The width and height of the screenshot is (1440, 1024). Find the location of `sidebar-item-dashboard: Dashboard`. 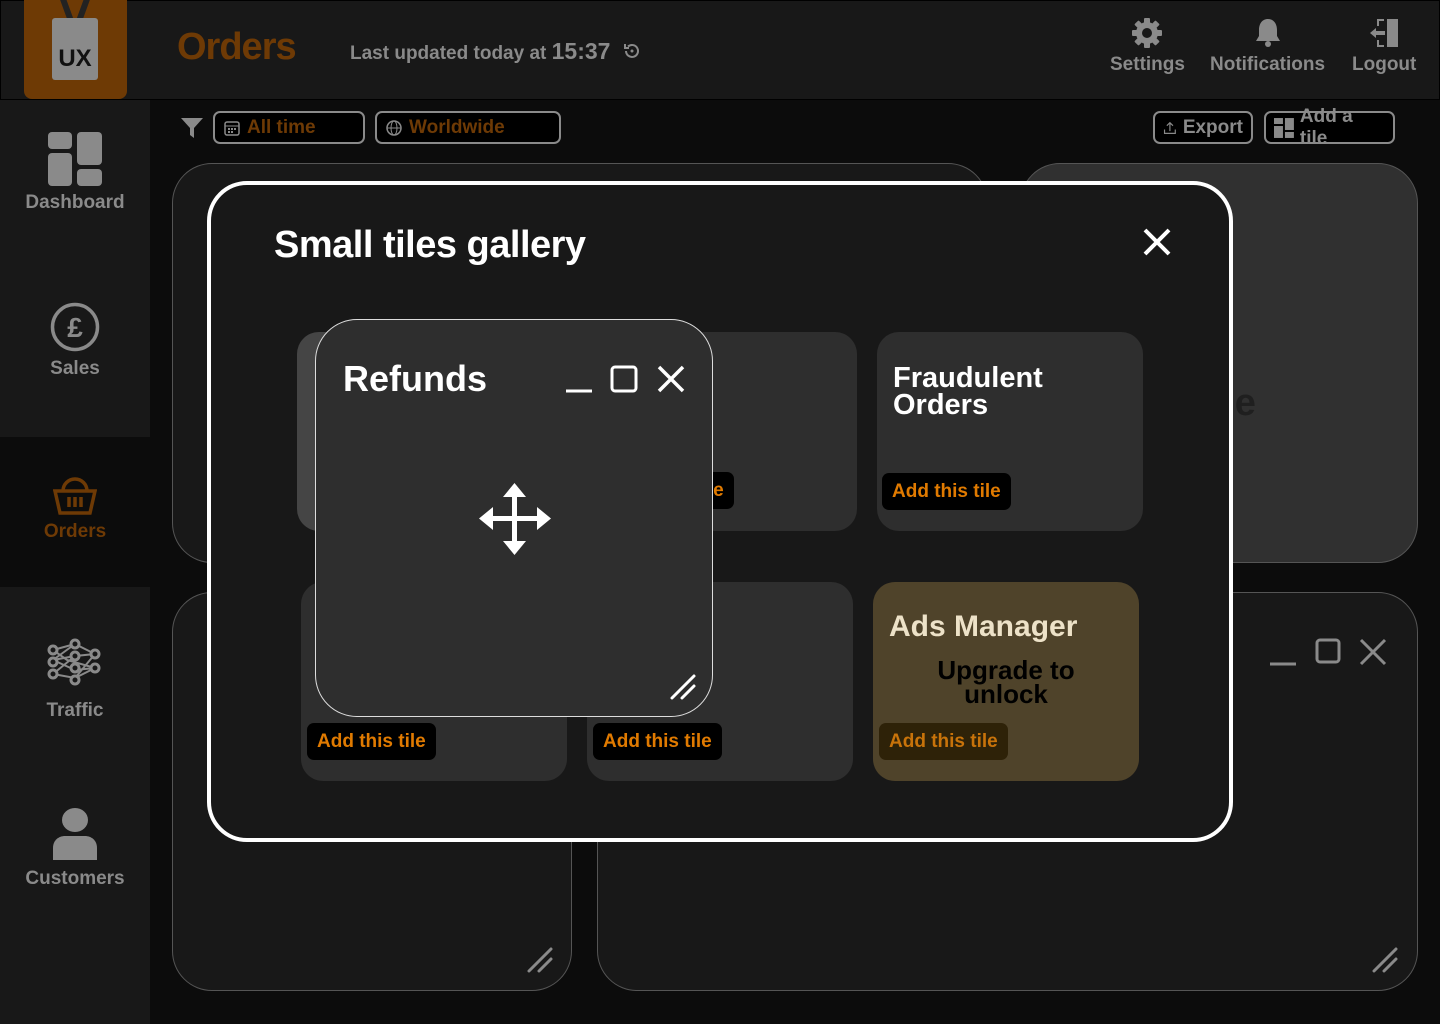

sidebar-item-dashboard: Dashboard is located at coordinates (75, 173).